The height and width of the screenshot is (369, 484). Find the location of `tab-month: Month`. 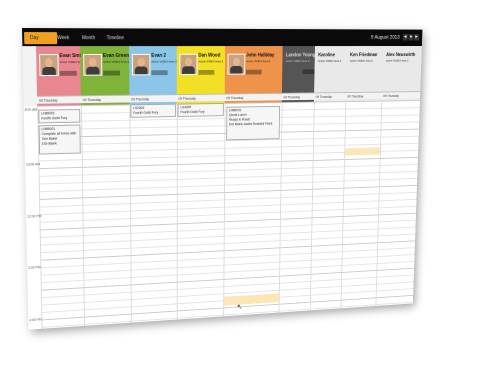

tab-month: Month is located at coordinates (88, 38).